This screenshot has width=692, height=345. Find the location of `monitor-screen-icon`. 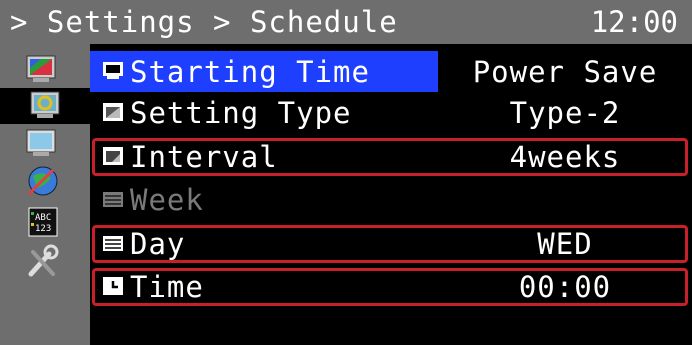

monitor-screen-icon is located at coordinates (113, 70).